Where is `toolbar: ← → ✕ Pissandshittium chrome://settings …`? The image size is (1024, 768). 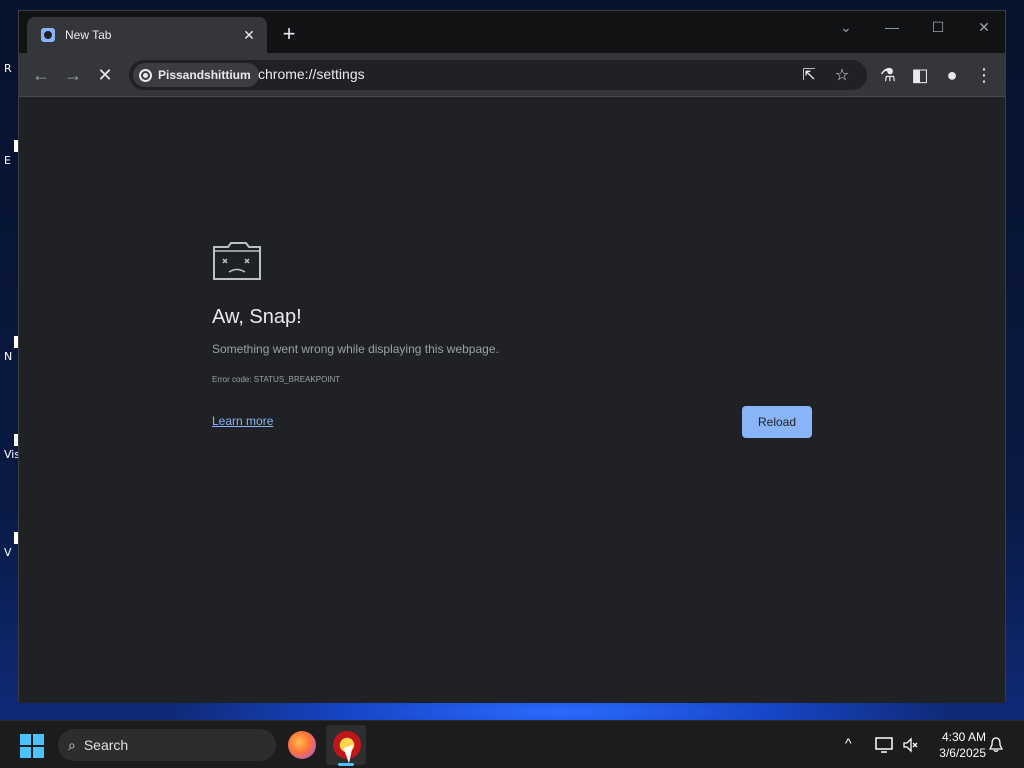 toolbar: ← → ✕ Pissandshittium chrome://settings … is located at coordinates (512, 75).